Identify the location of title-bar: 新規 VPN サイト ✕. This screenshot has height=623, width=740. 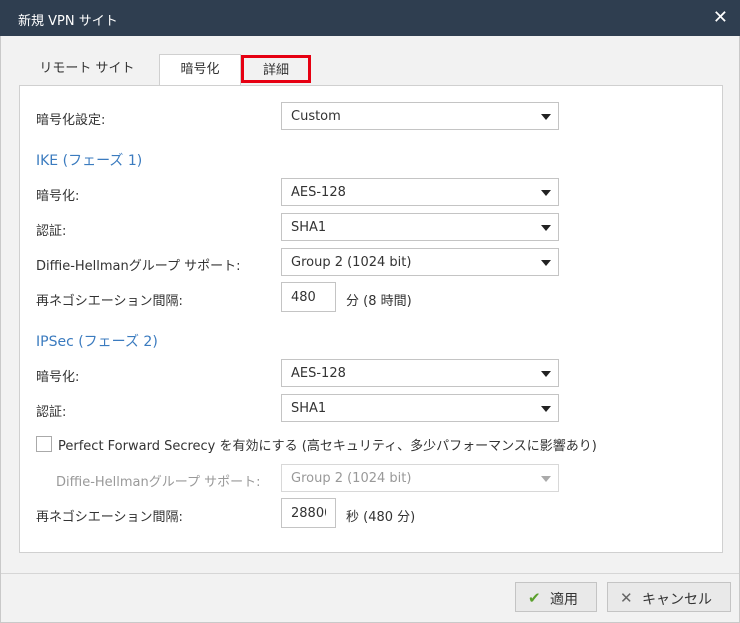
(370, 18).